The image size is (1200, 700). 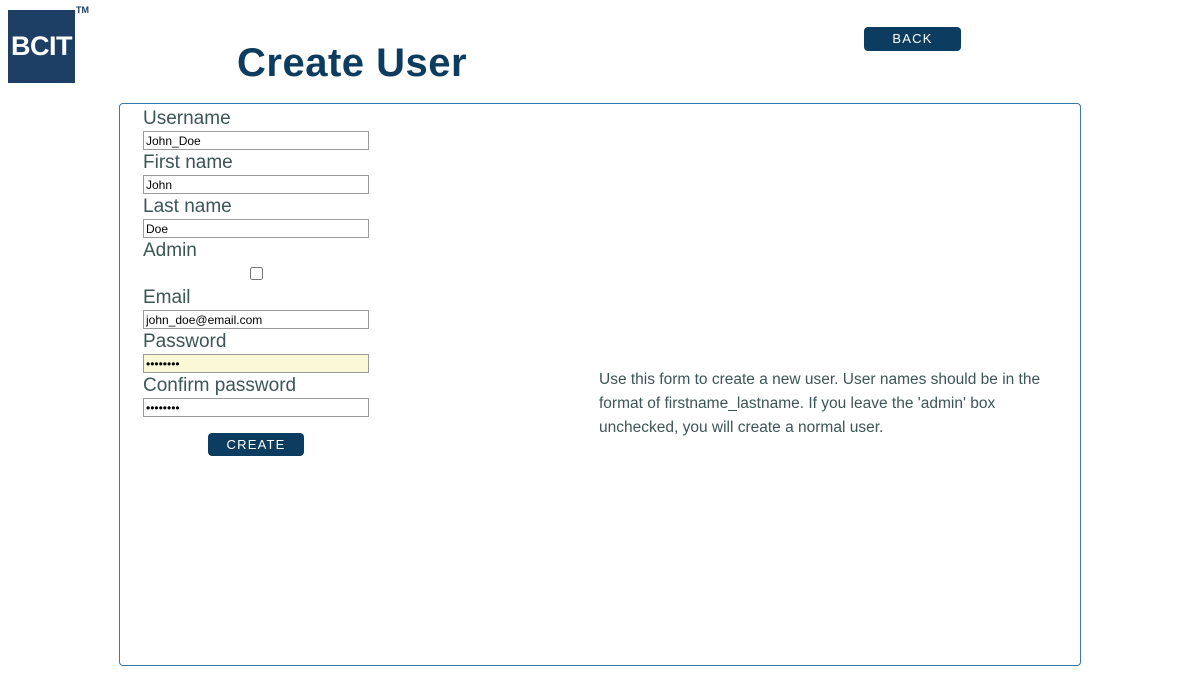 I want to click on username-input, so click(x=256, y=140).